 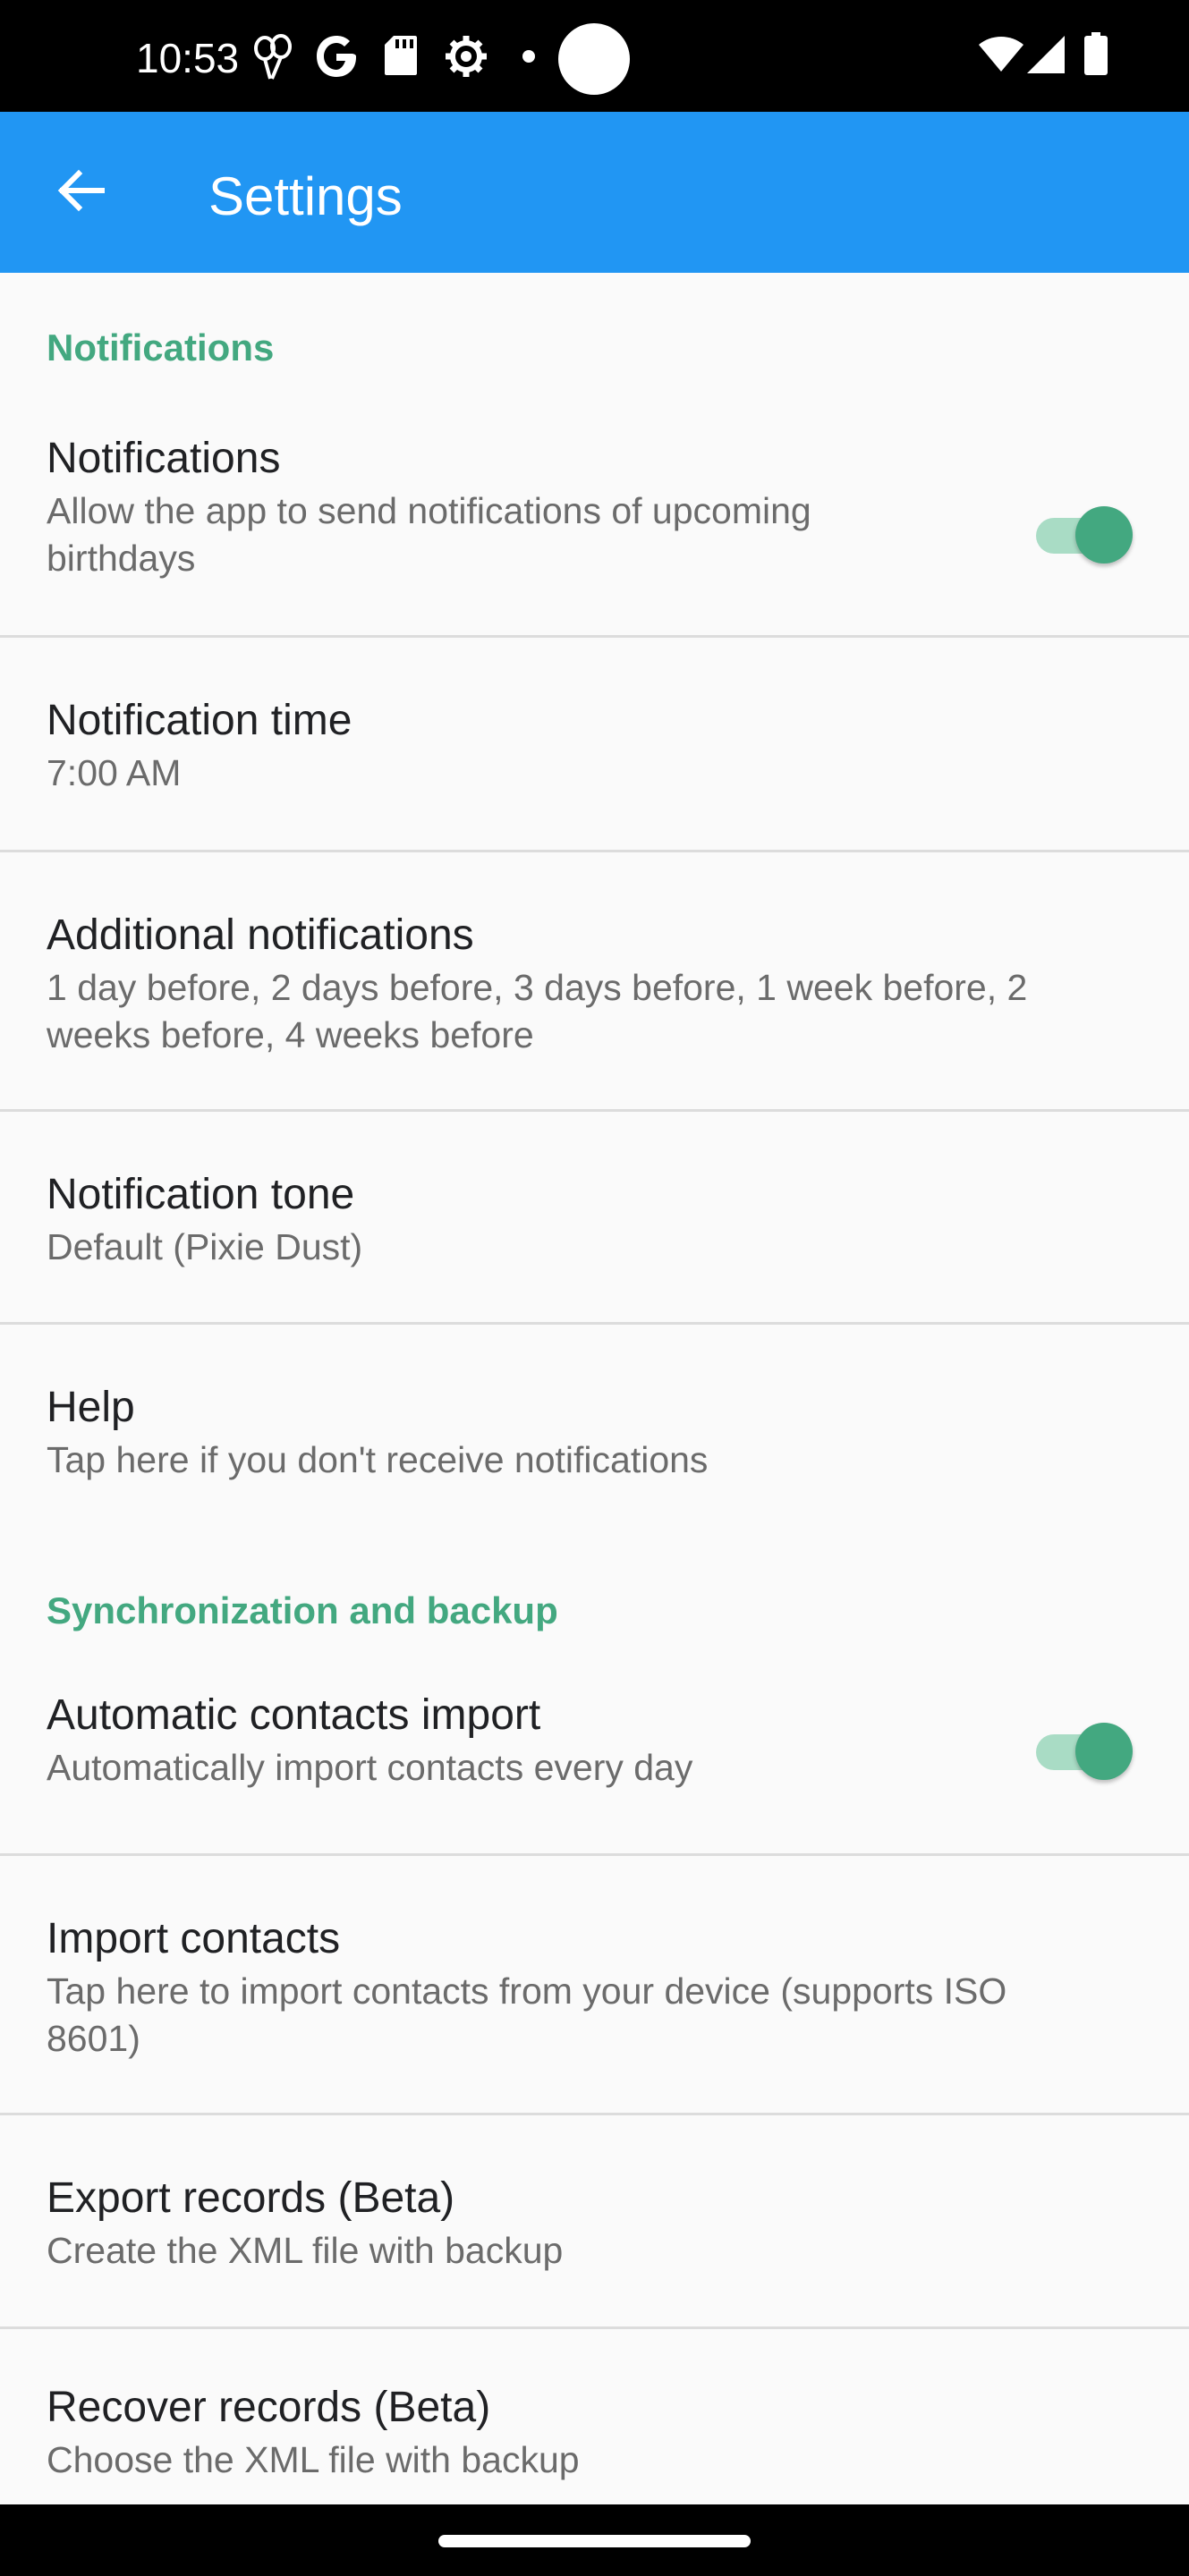 What do you see at coordinates (305, 2250) in the screenshot?
I see `pref-summary: Create the XML file with backup` at bounding box center [305, 2250].